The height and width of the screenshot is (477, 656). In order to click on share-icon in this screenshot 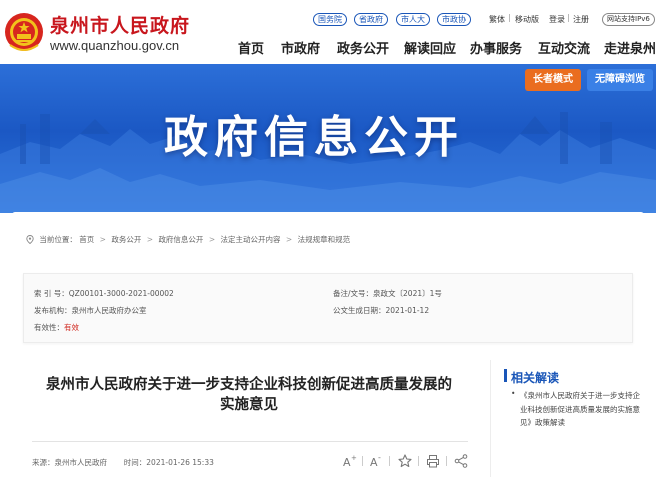, I will do `click(461, 461)`.